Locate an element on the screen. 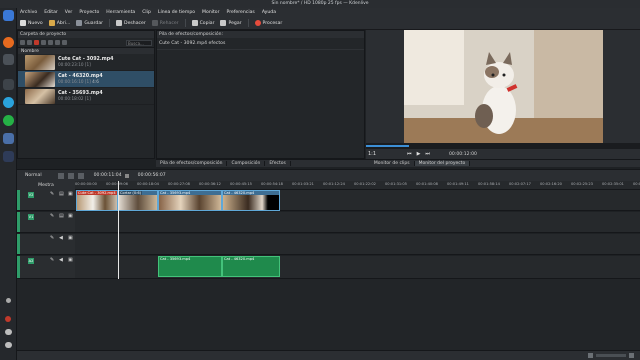  zoom-in-icon is located at coordinates (631, 355).